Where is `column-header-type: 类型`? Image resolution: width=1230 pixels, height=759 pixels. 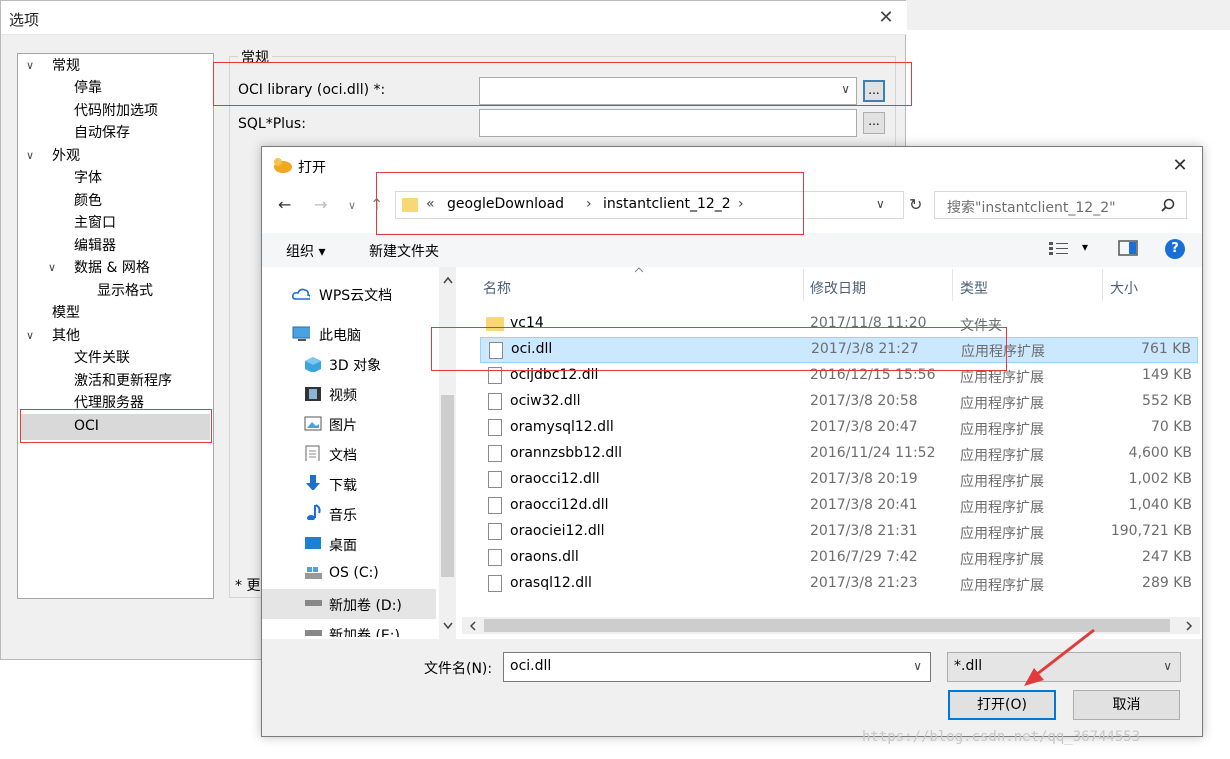 column-header-type: 类型 is located at coordinates (974, 288).